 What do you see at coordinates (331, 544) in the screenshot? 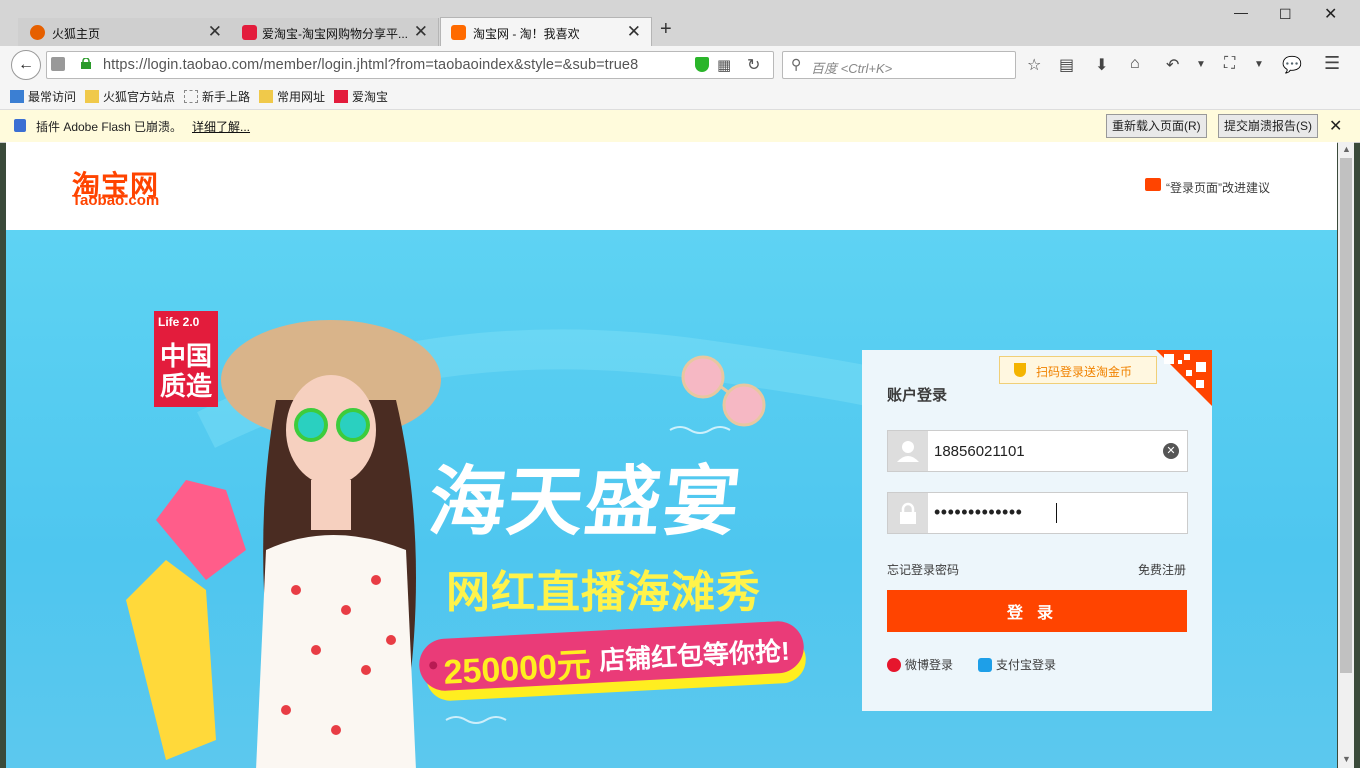
I see `model-illustration` at bounding box center [331, 544].